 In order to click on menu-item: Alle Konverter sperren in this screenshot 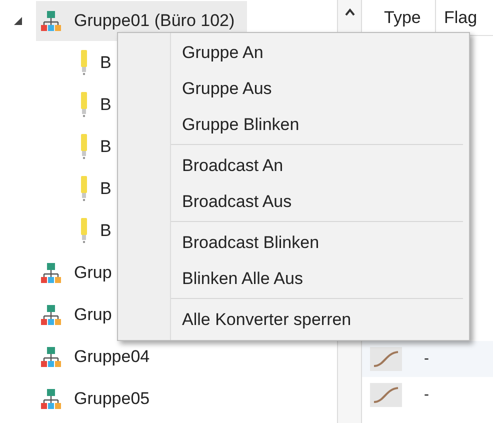, I will do `click(317, 320)`.